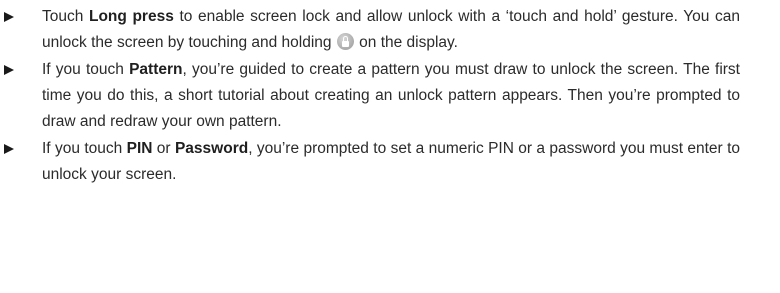 Image resolution: width=780 pixels, height=293 pixels. What do you see at coordinates (406, 42) in the screenshot?
I see `item-text: on the display.` at bounding box center [406, 42].